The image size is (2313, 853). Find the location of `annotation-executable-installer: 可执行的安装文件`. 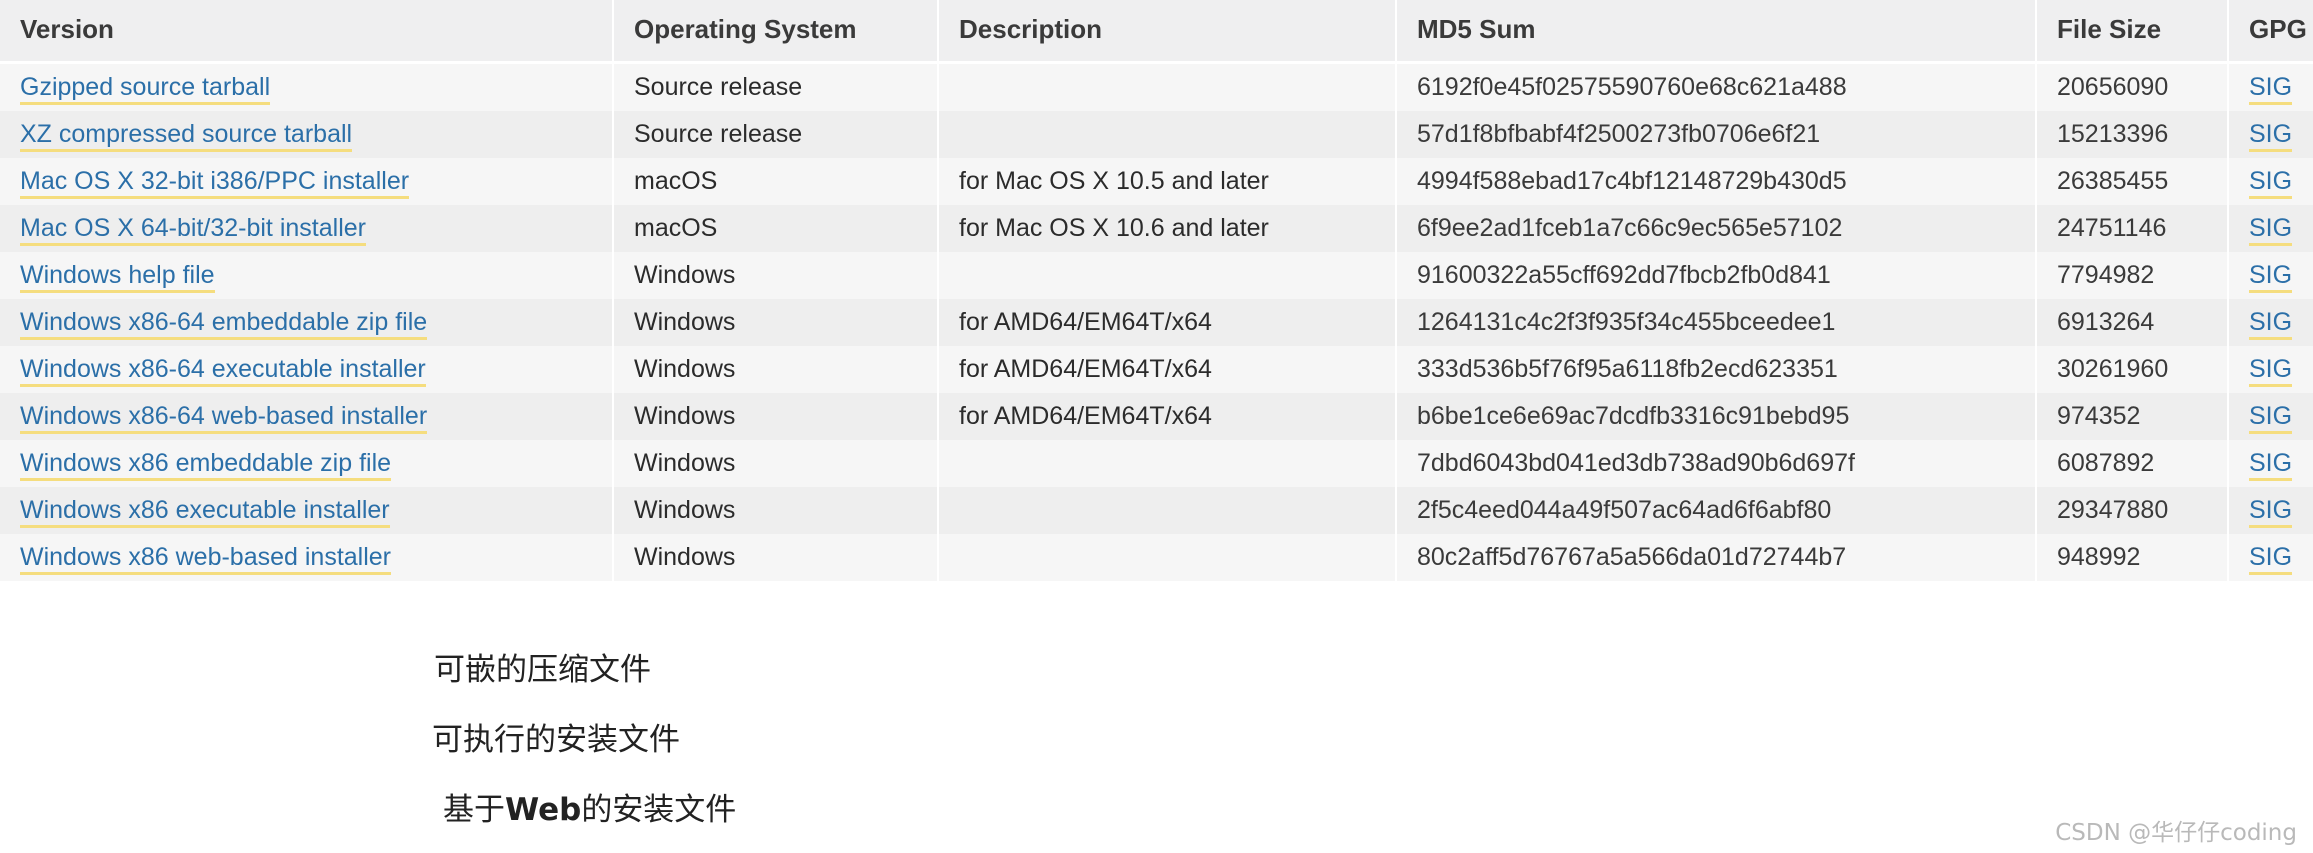

annotation-executable-installer: 可执行的安装文件 is located at coordinates (556, 740).